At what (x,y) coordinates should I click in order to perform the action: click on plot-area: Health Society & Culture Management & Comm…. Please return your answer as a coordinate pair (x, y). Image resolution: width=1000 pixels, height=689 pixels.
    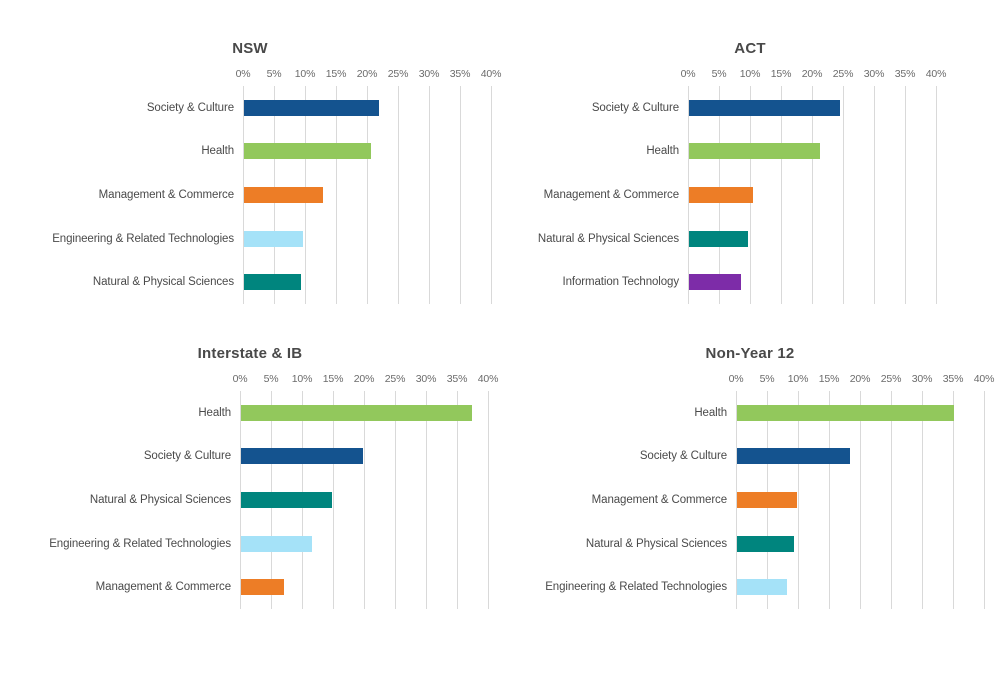
    Looking at the image, I should click on (765, 500).